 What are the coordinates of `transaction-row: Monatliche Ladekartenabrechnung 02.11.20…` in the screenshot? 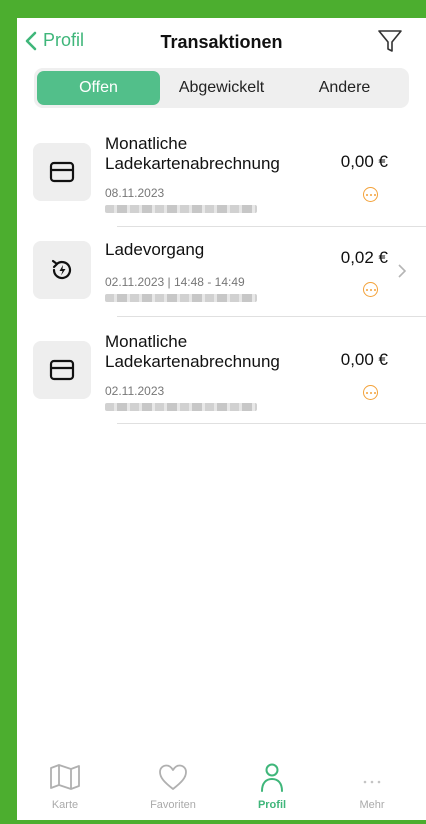 It's located at (221, 370).